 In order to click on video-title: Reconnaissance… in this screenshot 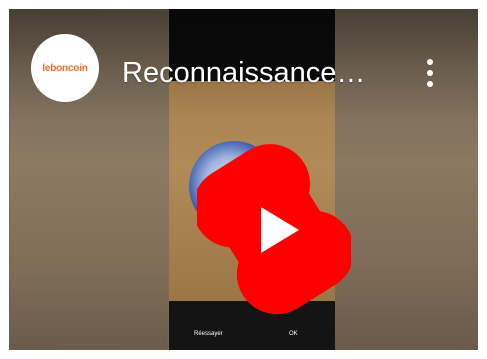, I will do `click(257, 73)`.